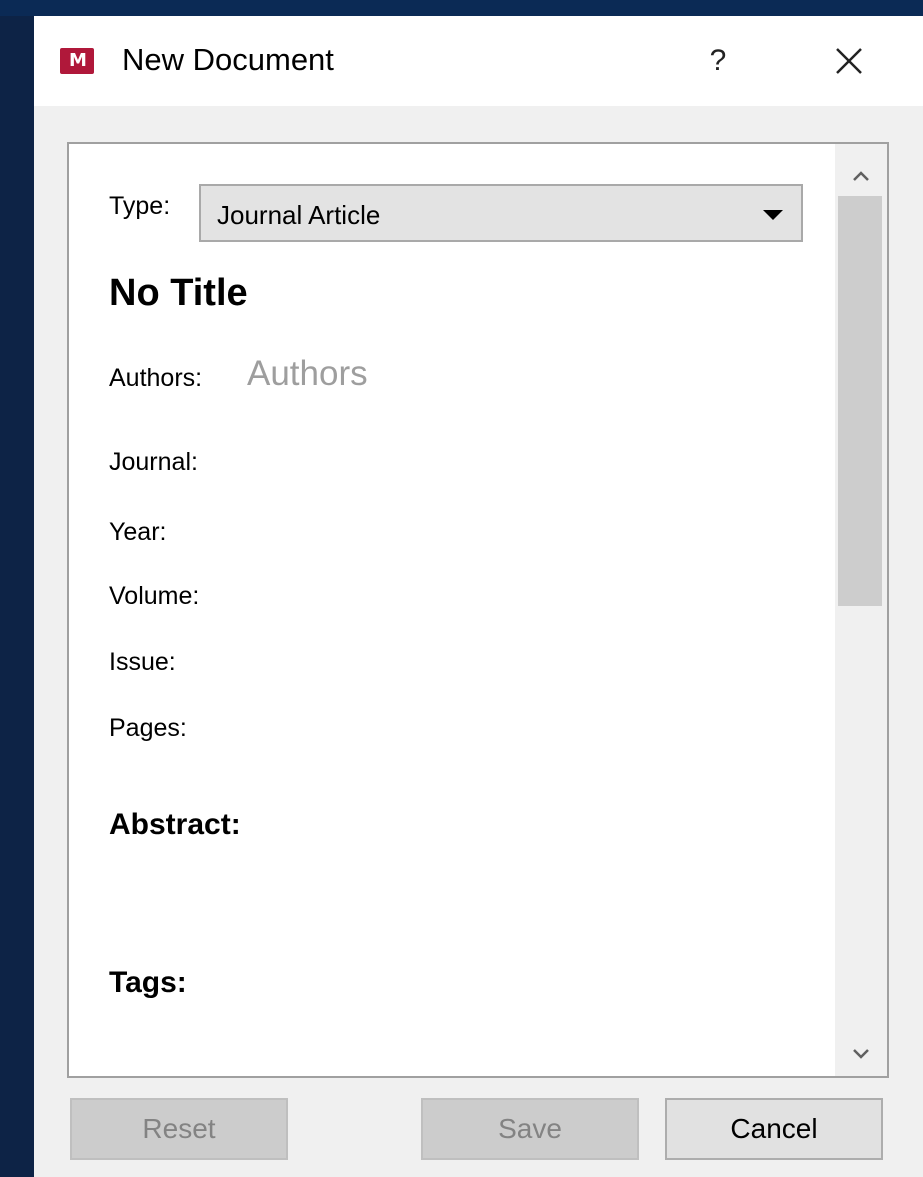 The width and height of the screenshot is (923, 1177). What do you see at coordinates (228, 59) in the screenshot?
I see `dialog-title: New Document` at bounding box center [228, 59].